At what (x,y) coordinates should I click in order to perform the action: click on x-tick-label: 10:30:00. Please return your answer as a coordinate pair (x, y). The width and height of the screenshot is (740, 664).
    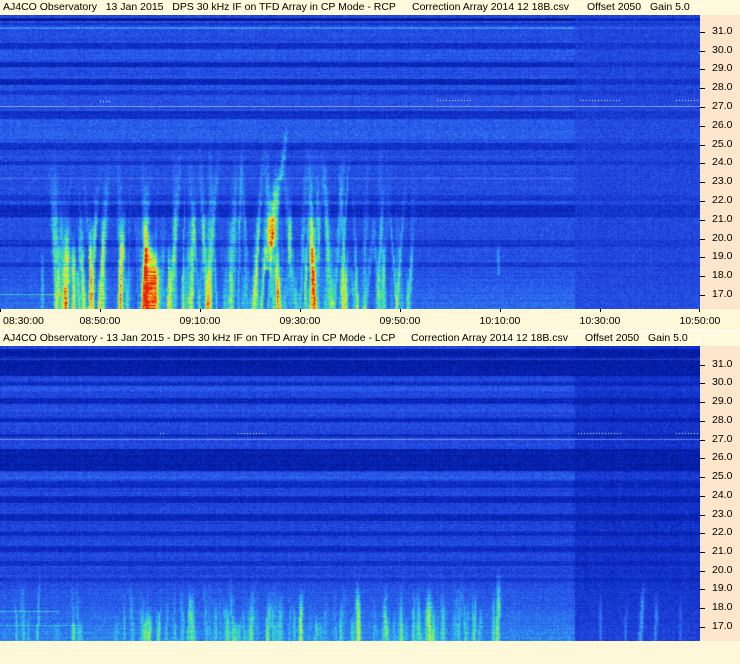
    Looking at the image, I should click on (600, 321).